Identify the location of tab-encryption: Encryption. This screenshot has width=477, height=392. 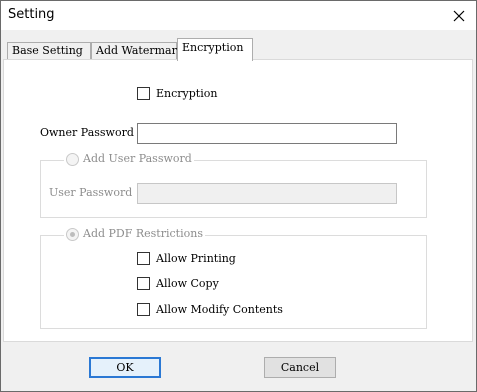
(215, 49).